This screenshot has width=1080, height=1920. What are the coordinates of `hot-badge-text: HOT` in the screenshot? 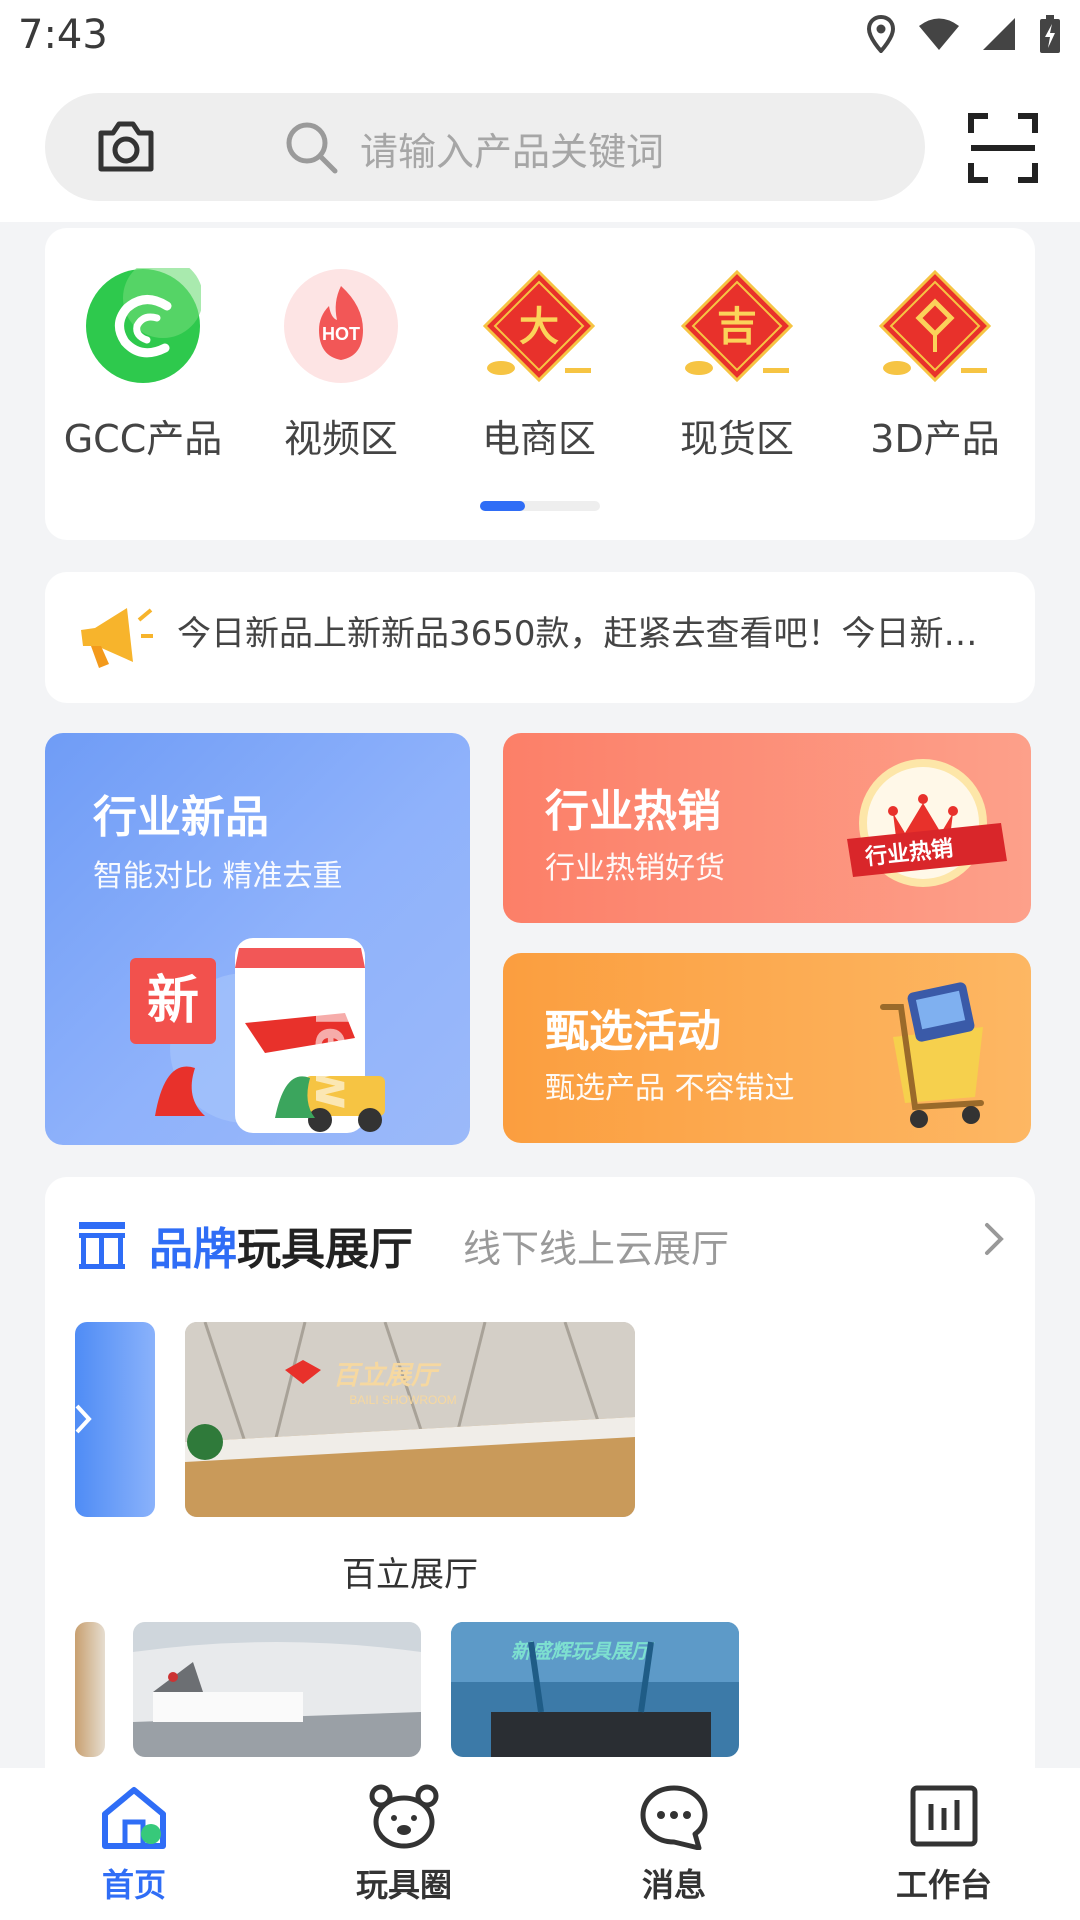 It's located at (341, 334).